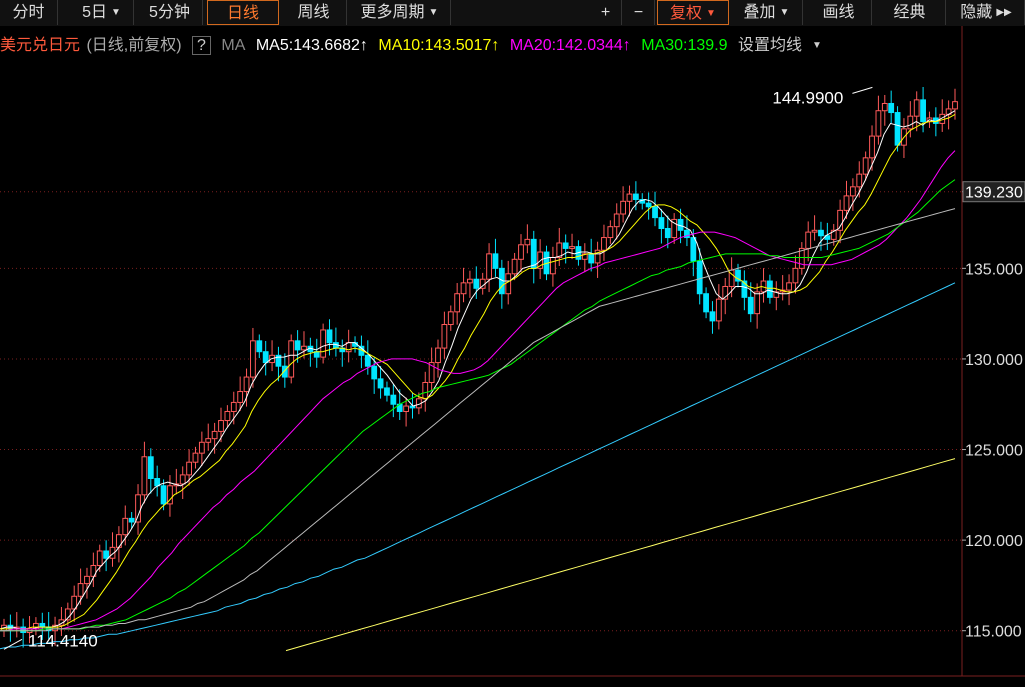 Image resolution: width=1025 pixels, height=687 pixels. What do you see at coordinates (102, 12) in the screenshot?
I see `tab-5day: 5日 ▼` at bounding box center [102, 12].